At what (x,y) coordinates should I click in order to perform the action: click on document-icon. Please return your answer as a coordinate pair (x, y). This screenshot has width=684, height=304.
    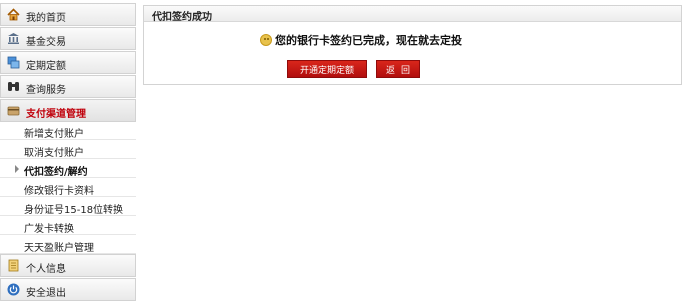
    Looking at the image, I should click on (13, 265).